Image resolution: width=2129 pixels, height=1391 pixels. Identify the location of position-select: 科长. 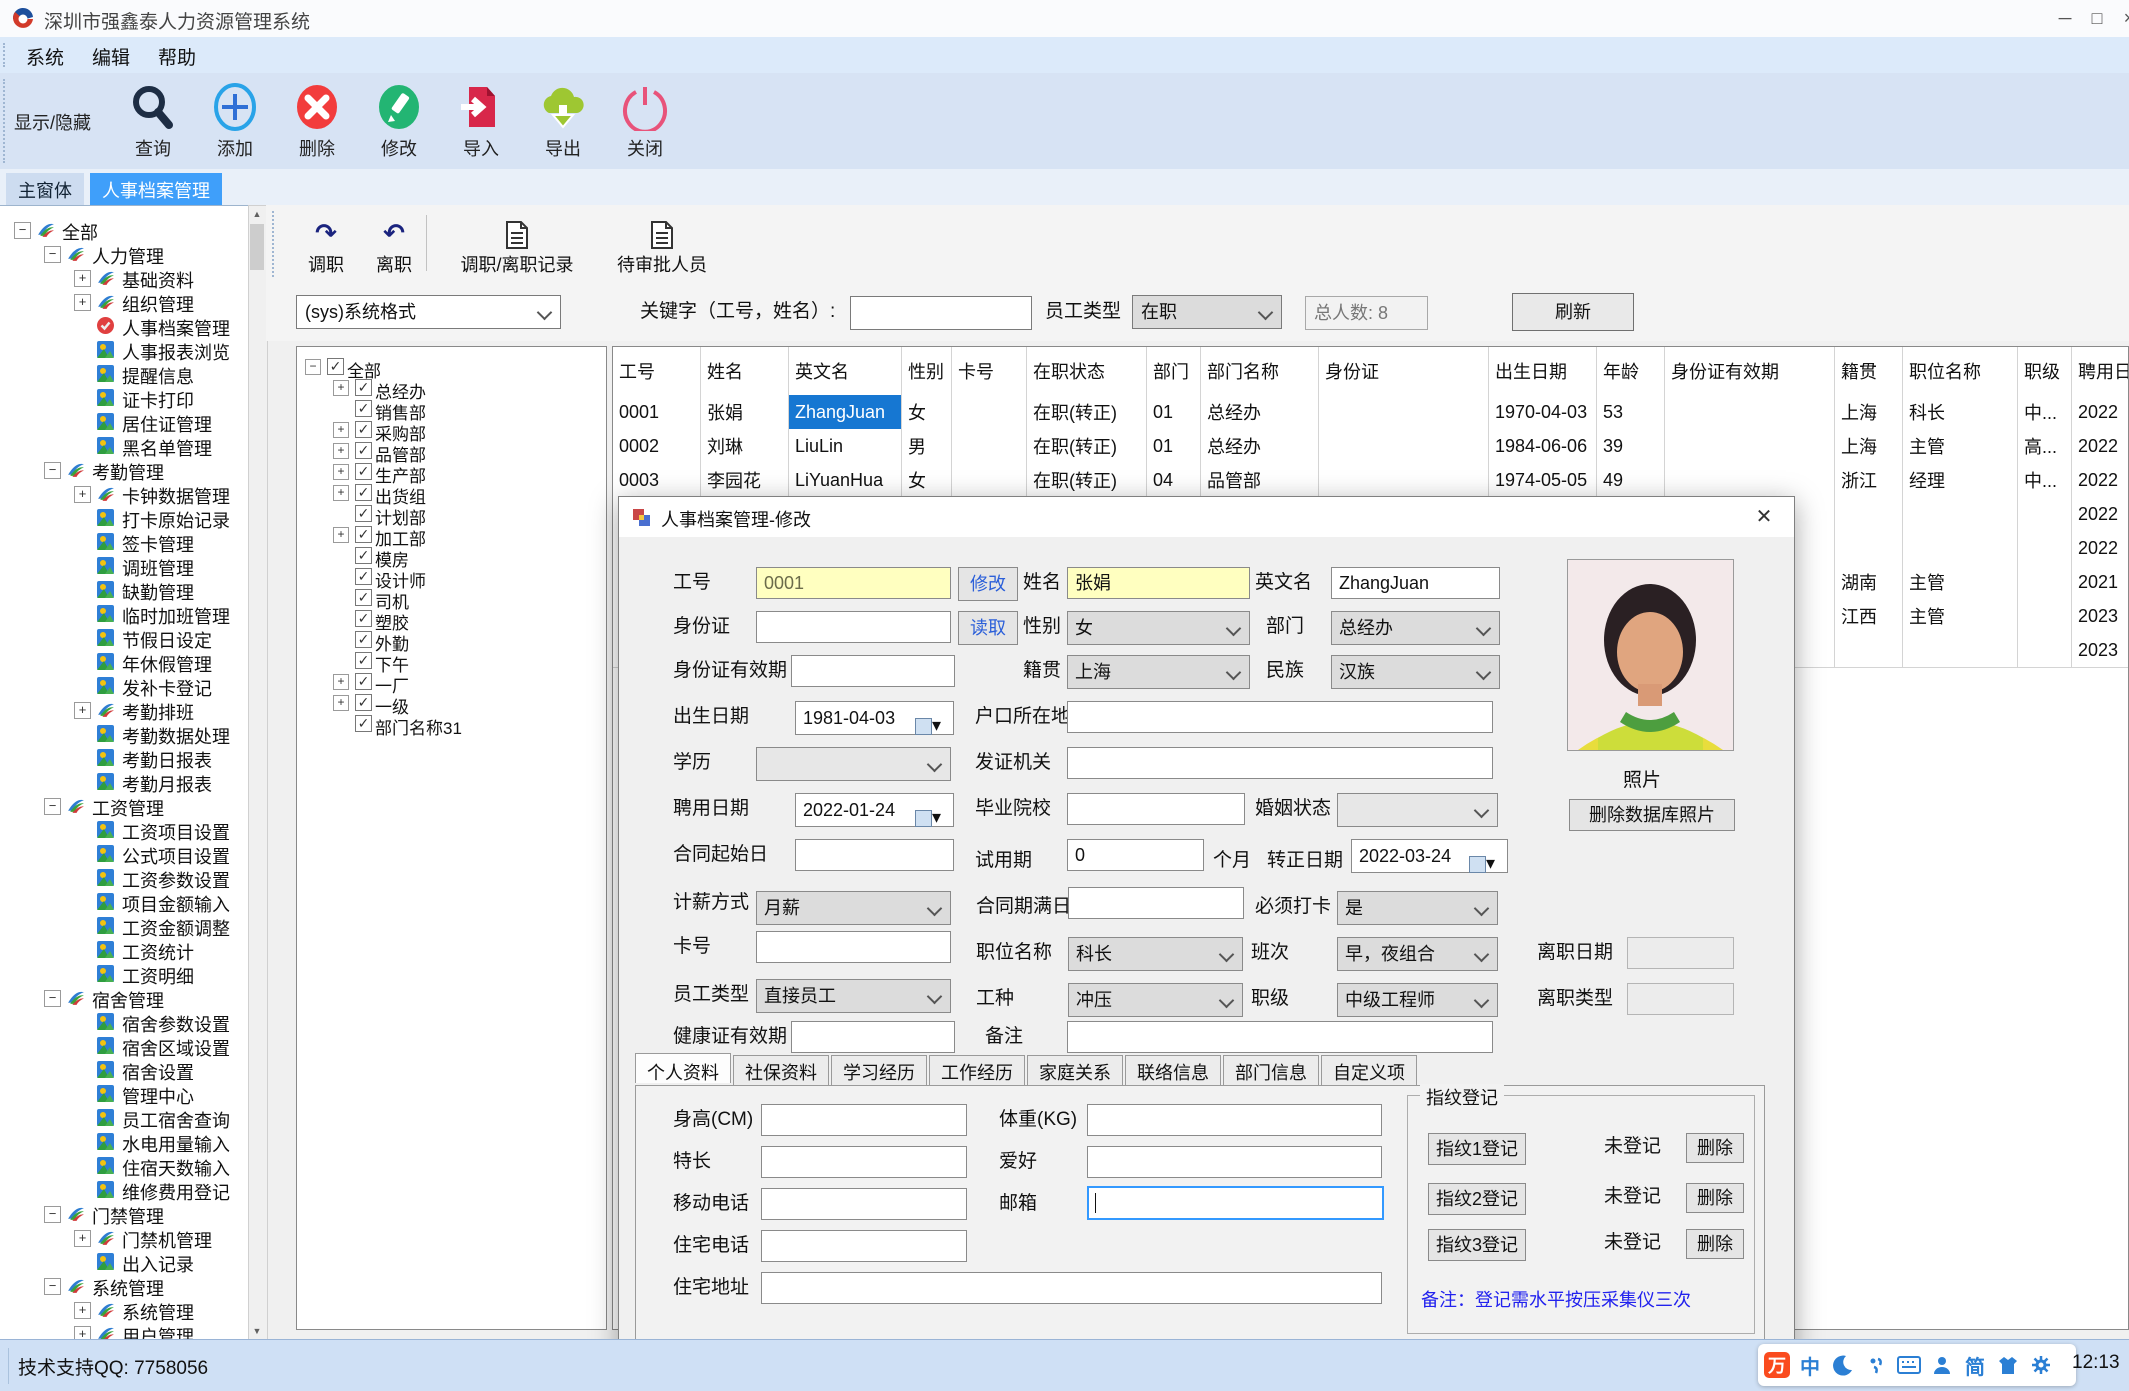
(1155, 954).